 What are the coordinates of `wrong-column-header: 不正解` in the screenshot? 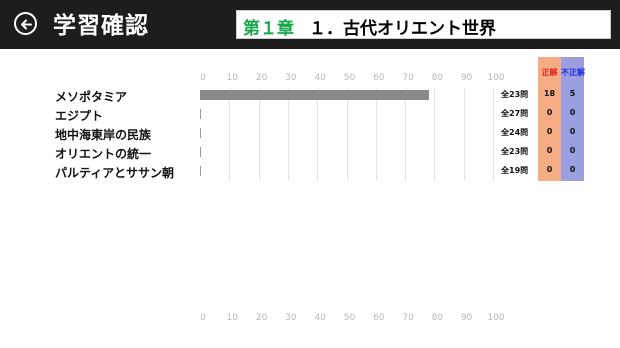 It's located at (573, 72).